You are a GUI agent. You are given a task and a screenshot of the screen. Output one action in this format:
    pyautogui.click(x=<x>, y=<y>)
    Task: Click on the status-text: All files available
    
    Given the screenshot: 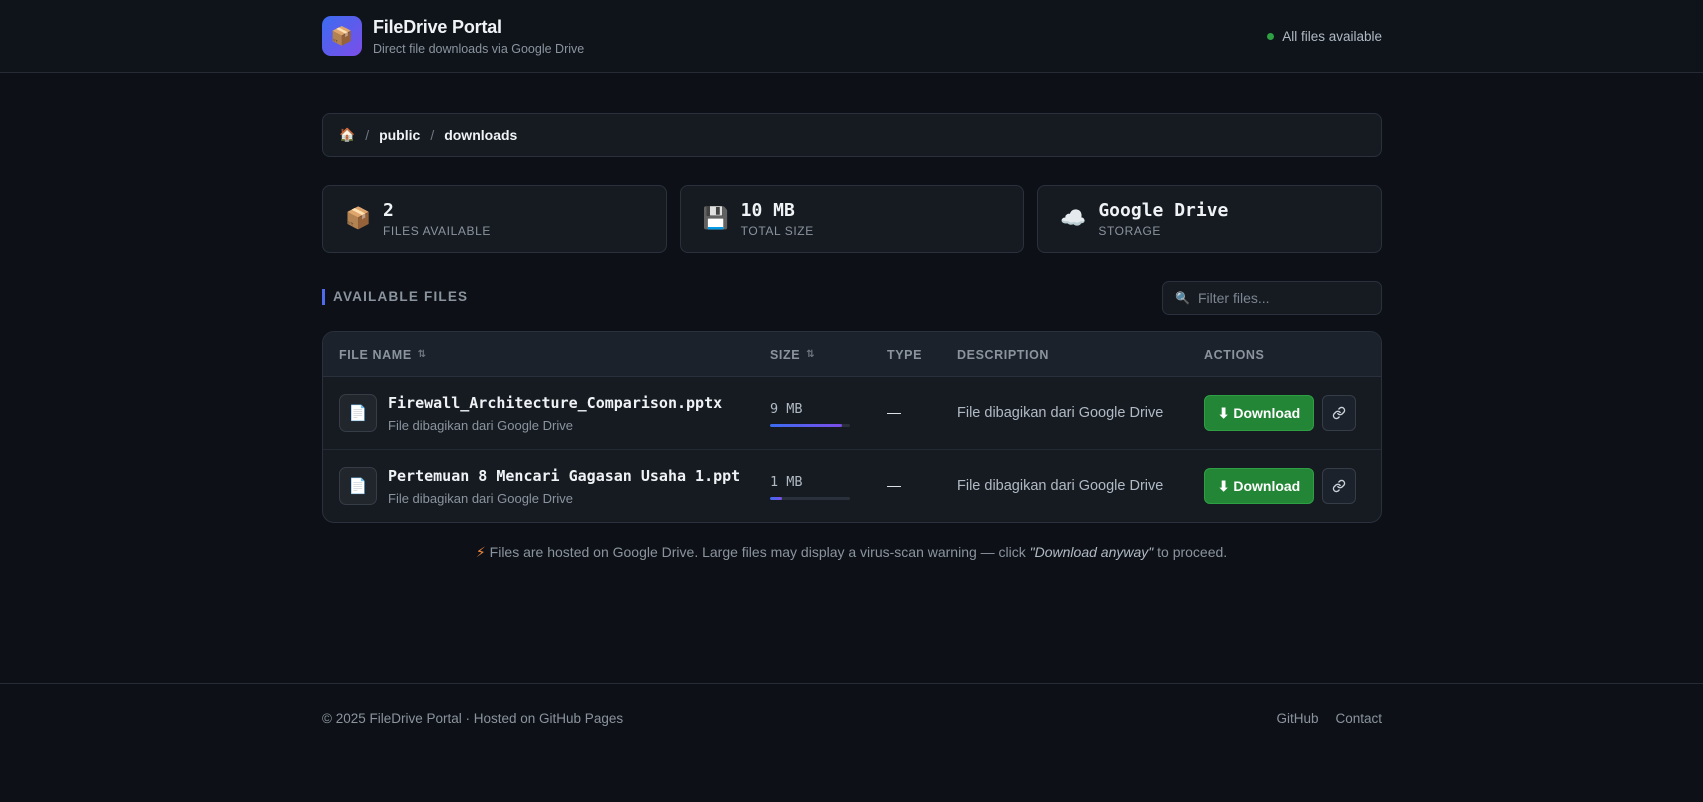 What is the action you would take?
    pyautogui.click(x=1332, y=36)
    